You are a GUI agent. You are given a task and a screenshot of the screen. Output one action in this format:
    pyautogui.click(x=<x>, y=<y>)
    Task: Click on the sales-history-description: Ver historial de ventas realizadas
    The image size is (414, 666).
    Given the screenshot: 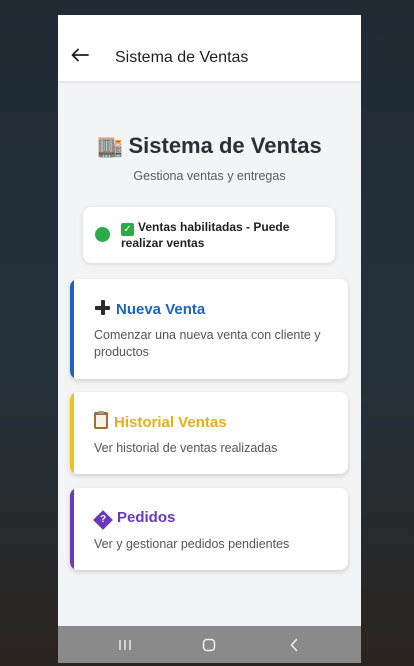 What is the action you would take?
    pyautogui.click(x=186, y=448)
    